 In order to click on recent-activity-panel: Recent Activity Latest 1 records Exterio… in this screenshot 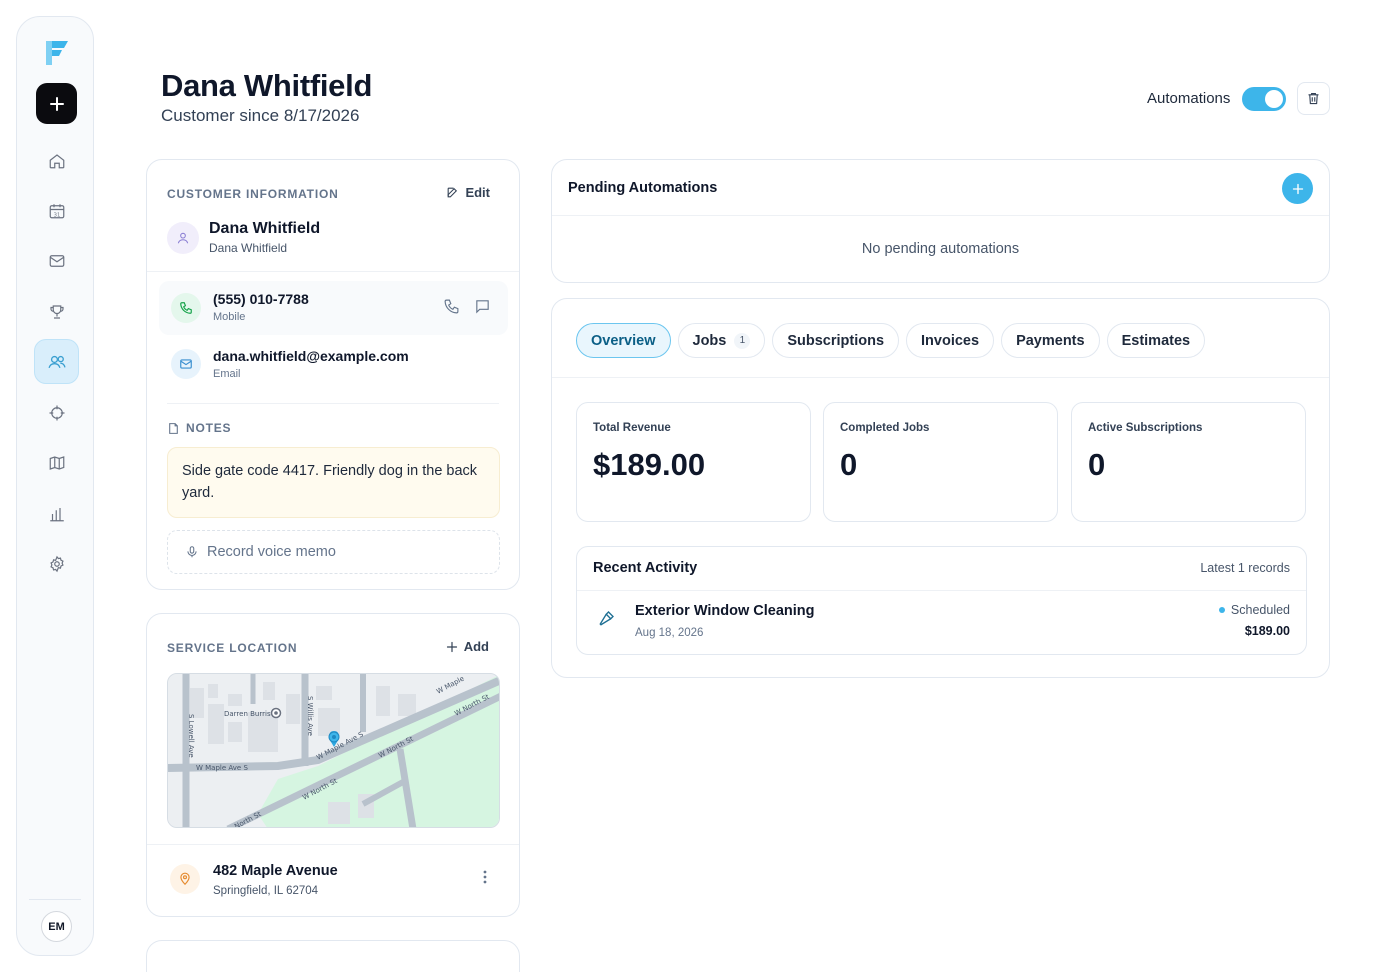, I will do `click(941, 600)`.